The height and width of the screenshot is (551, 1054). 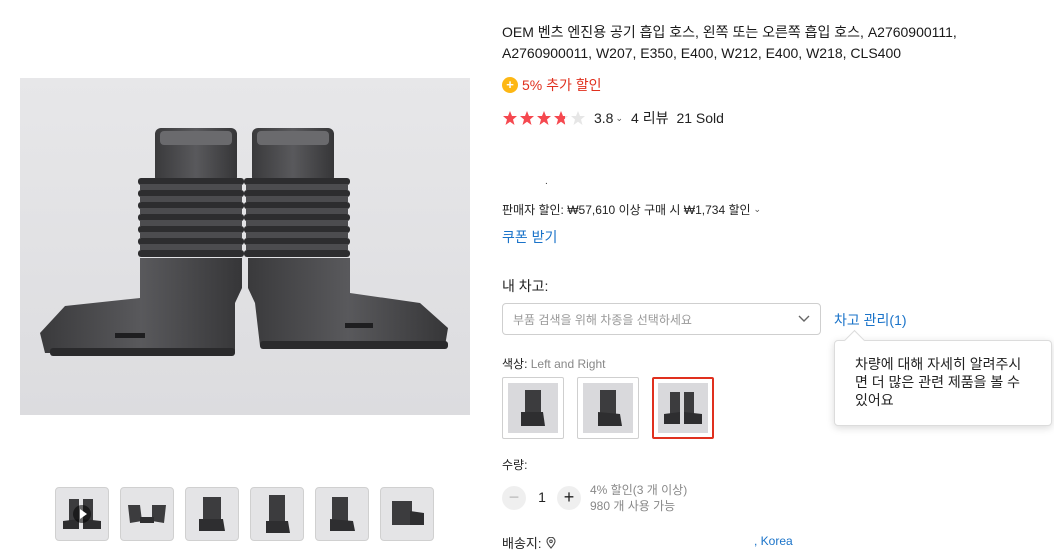 I want to click on sold-count: 21 Sold, so click(x=700, y=118).